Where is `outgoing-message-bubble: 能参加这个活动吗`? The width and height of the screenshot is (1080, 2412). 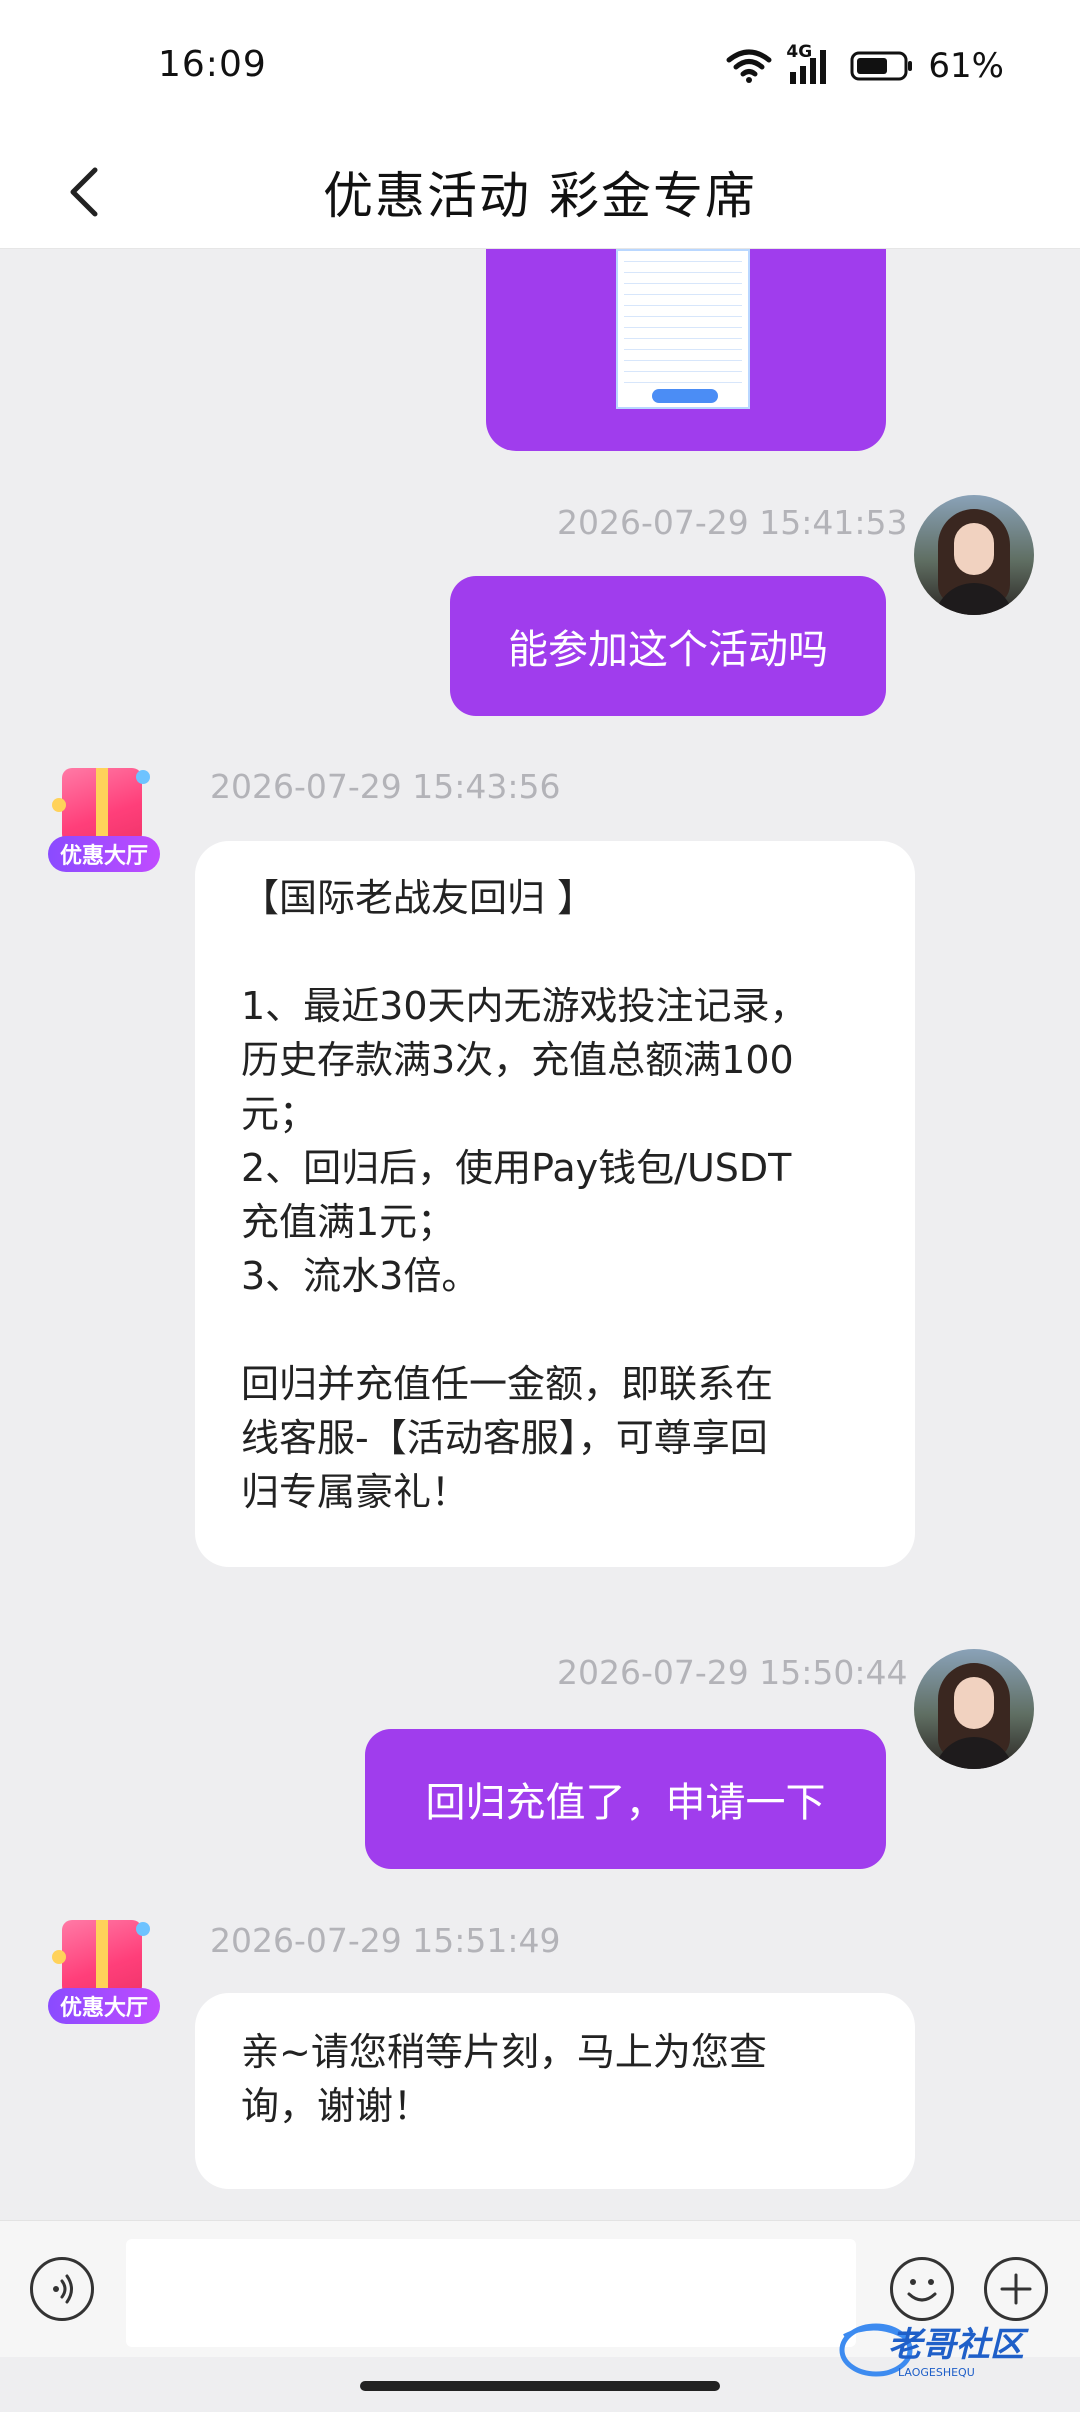 outgoing-message-bubble: 能参加这个活动吗 is located at coordinates (668, 646).